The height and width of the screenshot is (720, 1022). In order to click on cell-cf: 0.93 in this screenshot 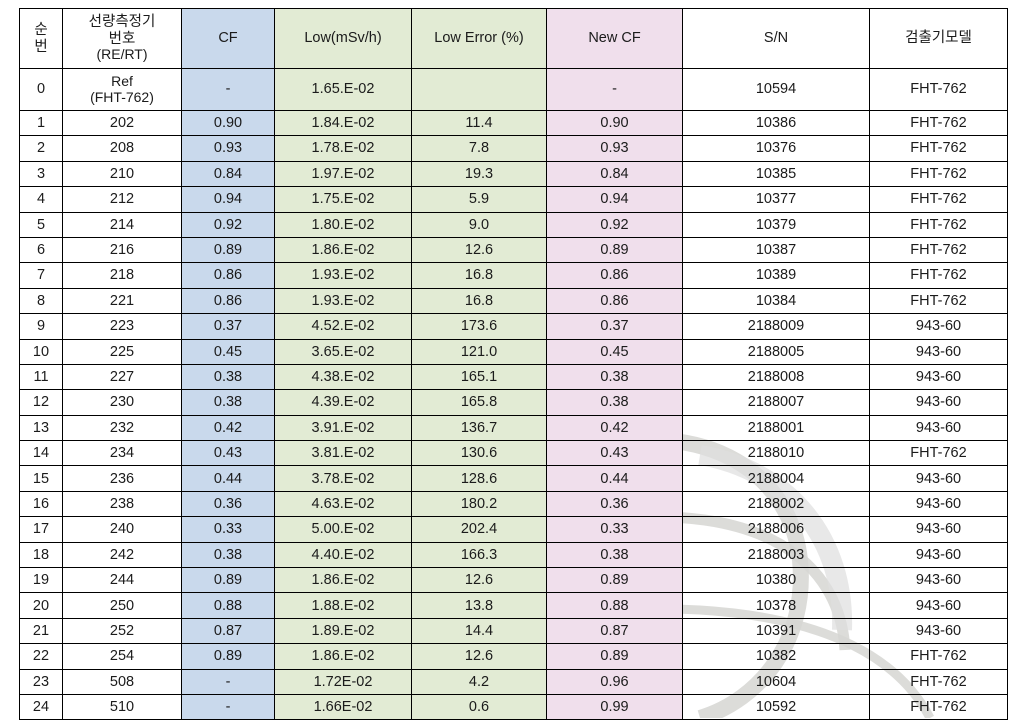, I will do `click(228, 148)`.